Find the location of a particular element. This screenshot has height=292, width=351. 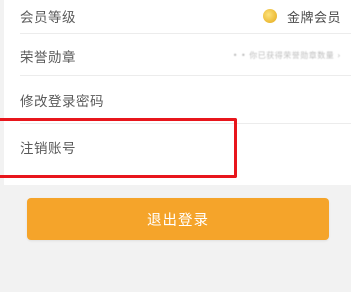

logout-button-label: 退出登录 is located at coordinates (178, 220).